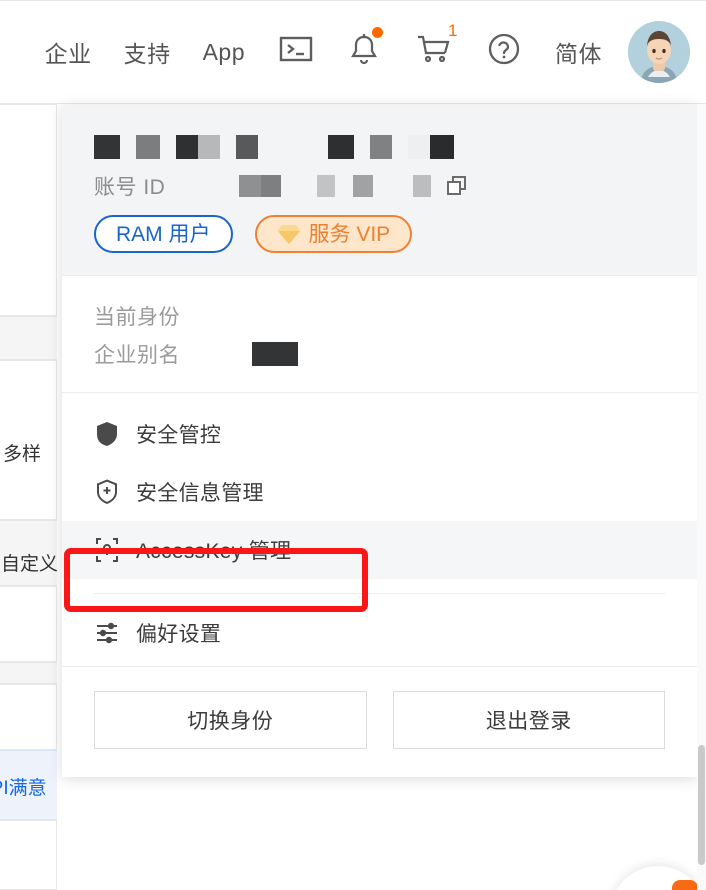 This screenshot has height=890, width=706. I want to click on bg-card-lower, so click(28, 624).